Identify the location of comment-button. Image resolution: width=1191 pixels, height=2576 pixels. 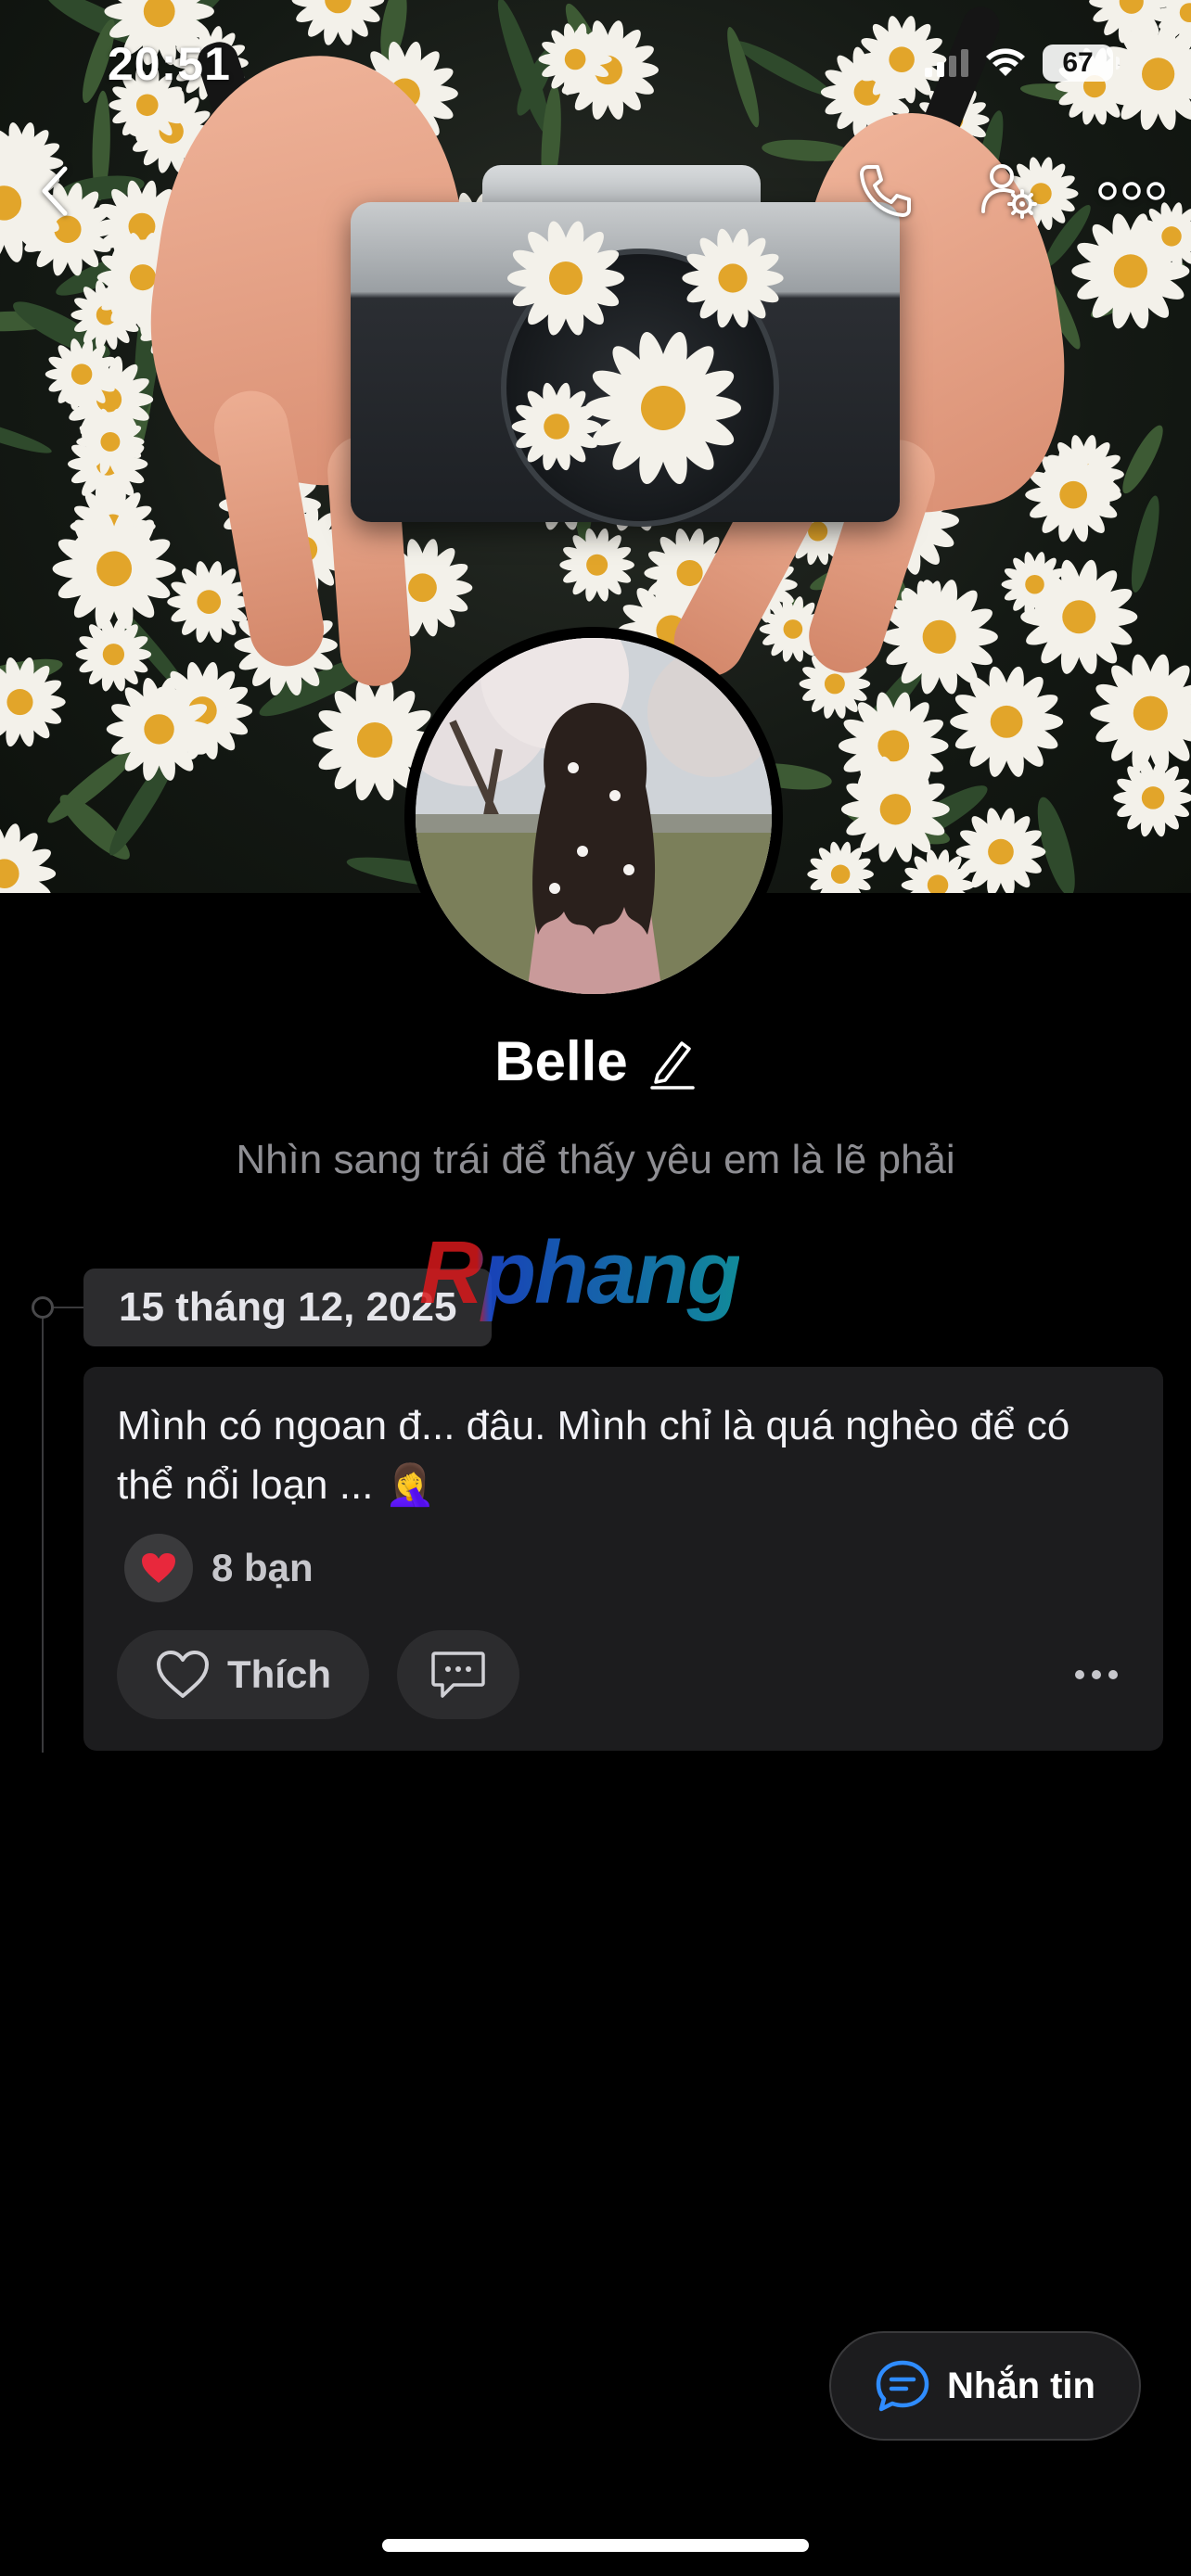
(458, 1674).